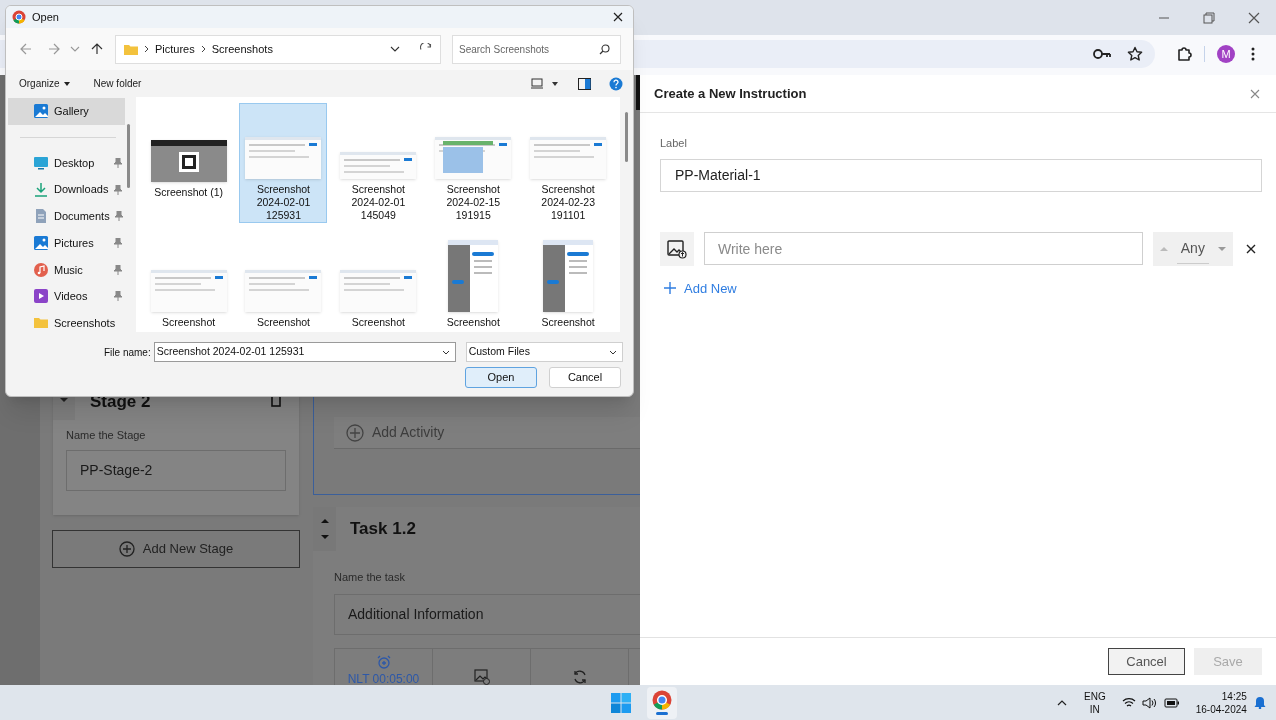 The image size is (1276, 720). Describe the element at coordinates (700, 288) in the screenshot. I see `add-new-link: Add New` at that location.